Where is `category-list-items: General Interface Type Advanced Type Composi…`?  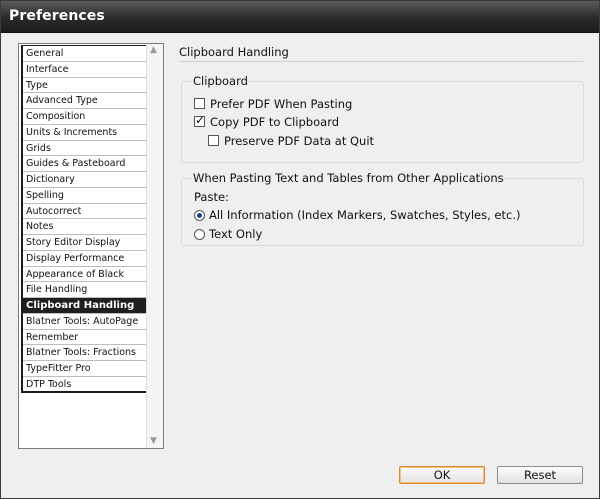
category-list-items: General Interface Type Advanced Type Composi… is located at coordinates (84, 219).